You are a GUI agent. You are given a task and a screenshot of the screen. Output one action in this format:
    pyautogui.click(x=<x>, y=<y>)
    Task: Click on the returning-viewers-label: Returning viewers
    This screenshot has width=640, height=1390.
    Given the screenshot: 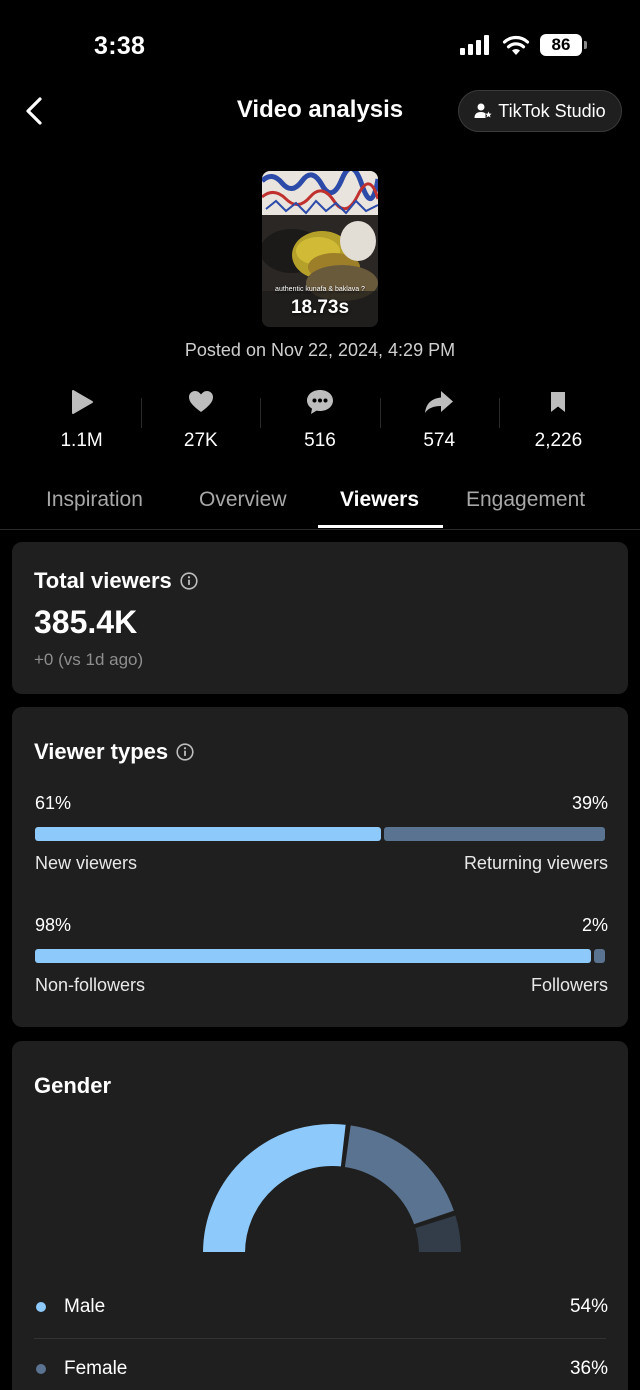 What is the action you would take?
    pyautogui.click(x=535, y=863)
    